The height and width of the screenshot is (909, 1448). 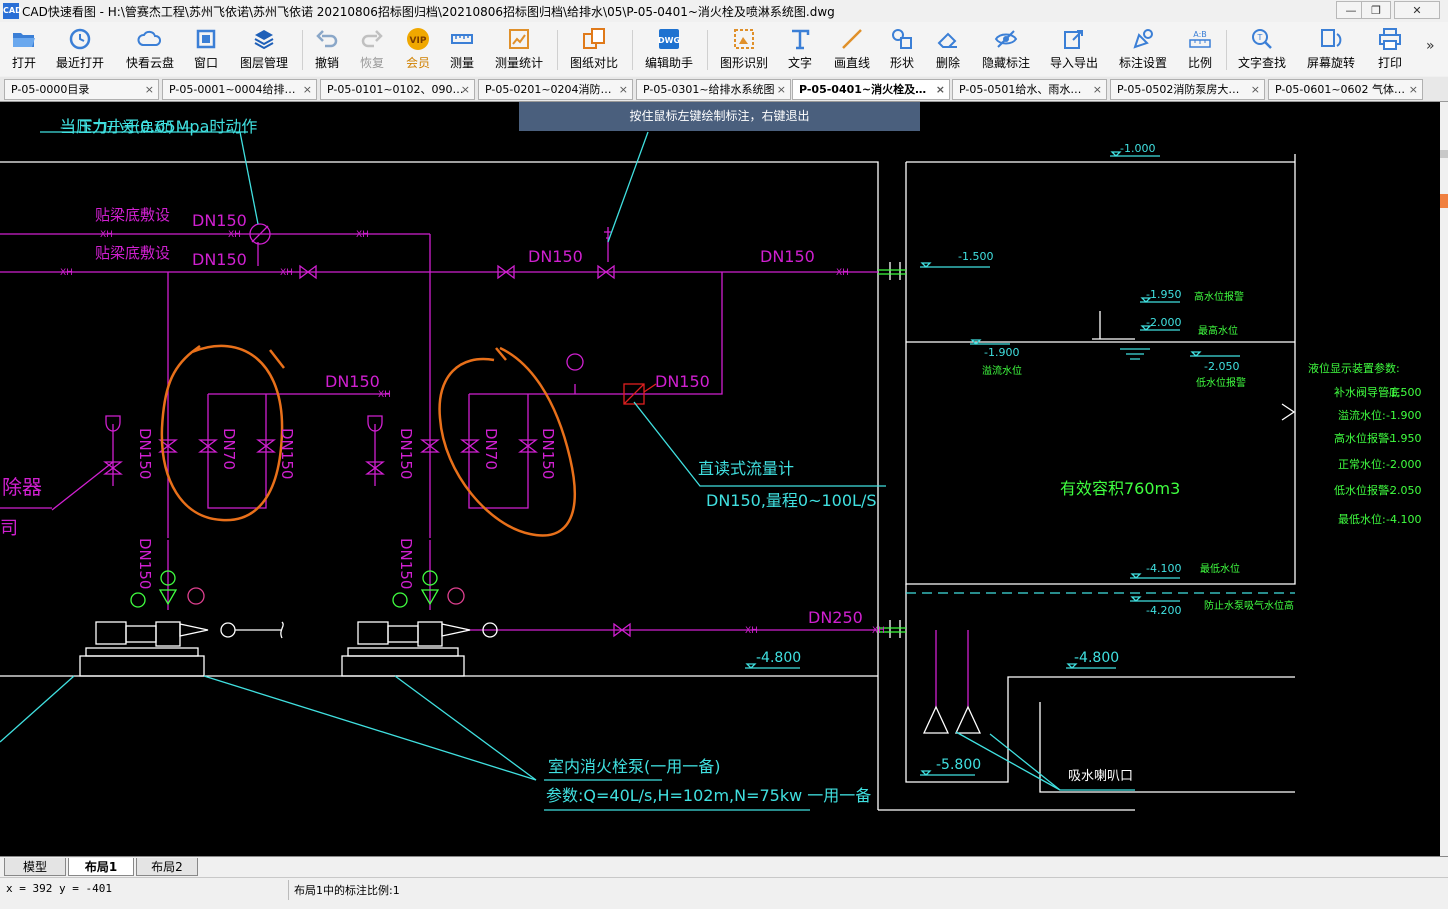 I want to click on tab-layout2: 布局2, so click(x=167, y=867).